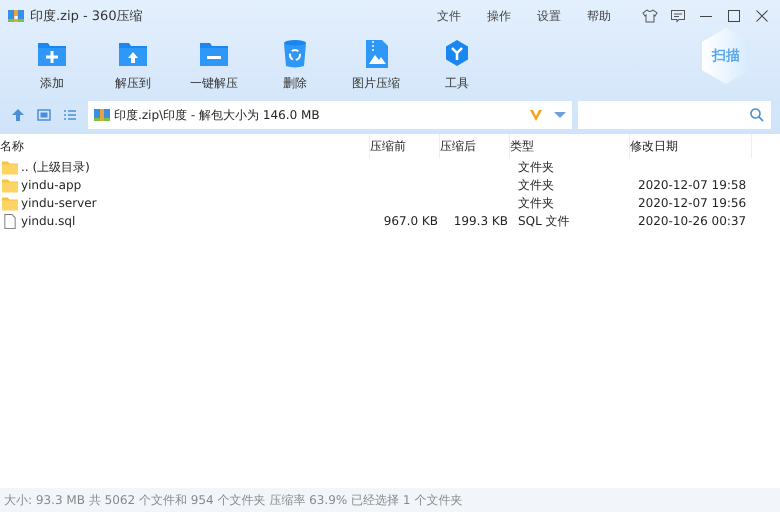  I want to click on list-view-icon, so click(70, 115).